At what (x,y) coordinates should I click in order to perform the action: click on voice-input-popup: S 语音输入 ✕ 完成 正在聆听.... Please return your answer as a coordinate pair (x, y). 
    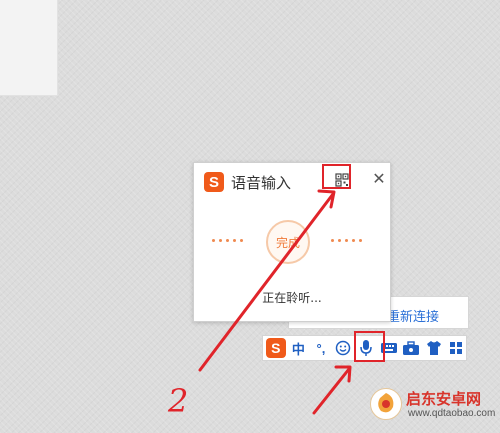
    Looking at the image, I should click on (292, 242).